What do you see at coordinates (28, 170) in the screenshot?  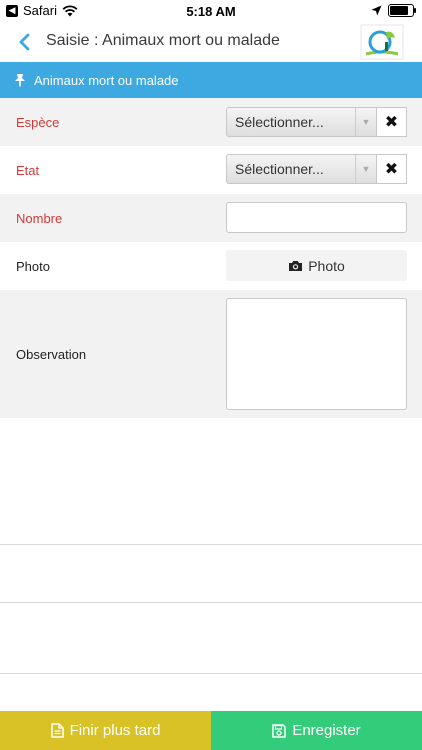 I see `etat-label: Etat` at bounding box center [28, 170].